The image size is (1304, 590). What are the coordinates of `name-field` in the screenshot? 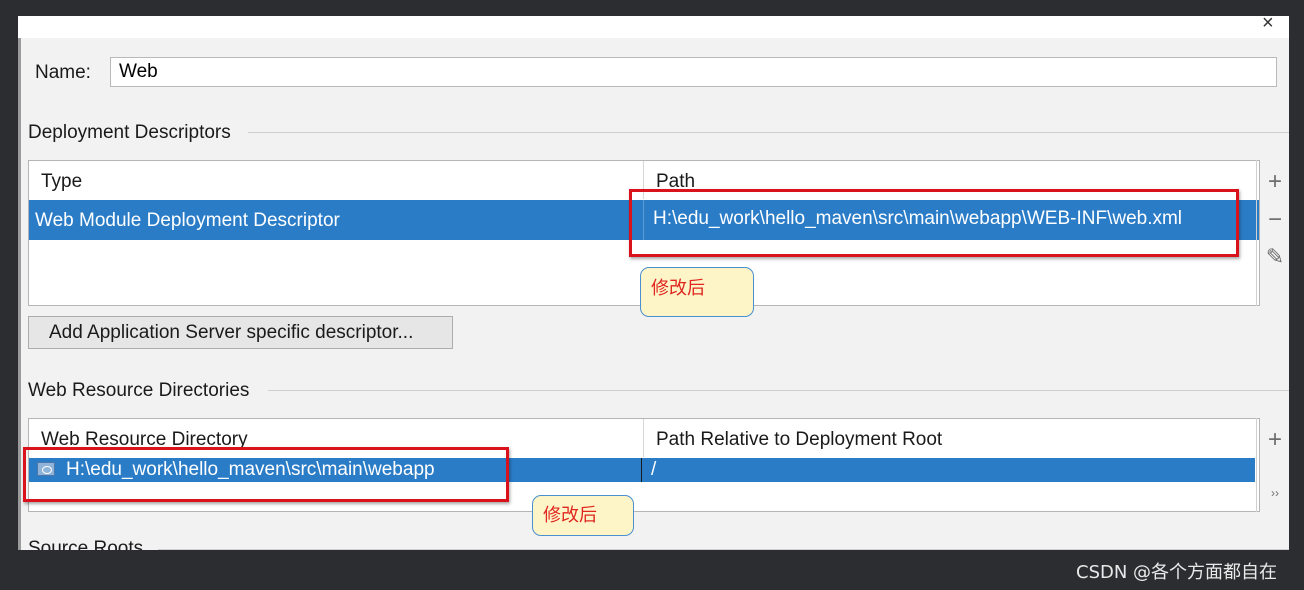 It's located at (693, 72).